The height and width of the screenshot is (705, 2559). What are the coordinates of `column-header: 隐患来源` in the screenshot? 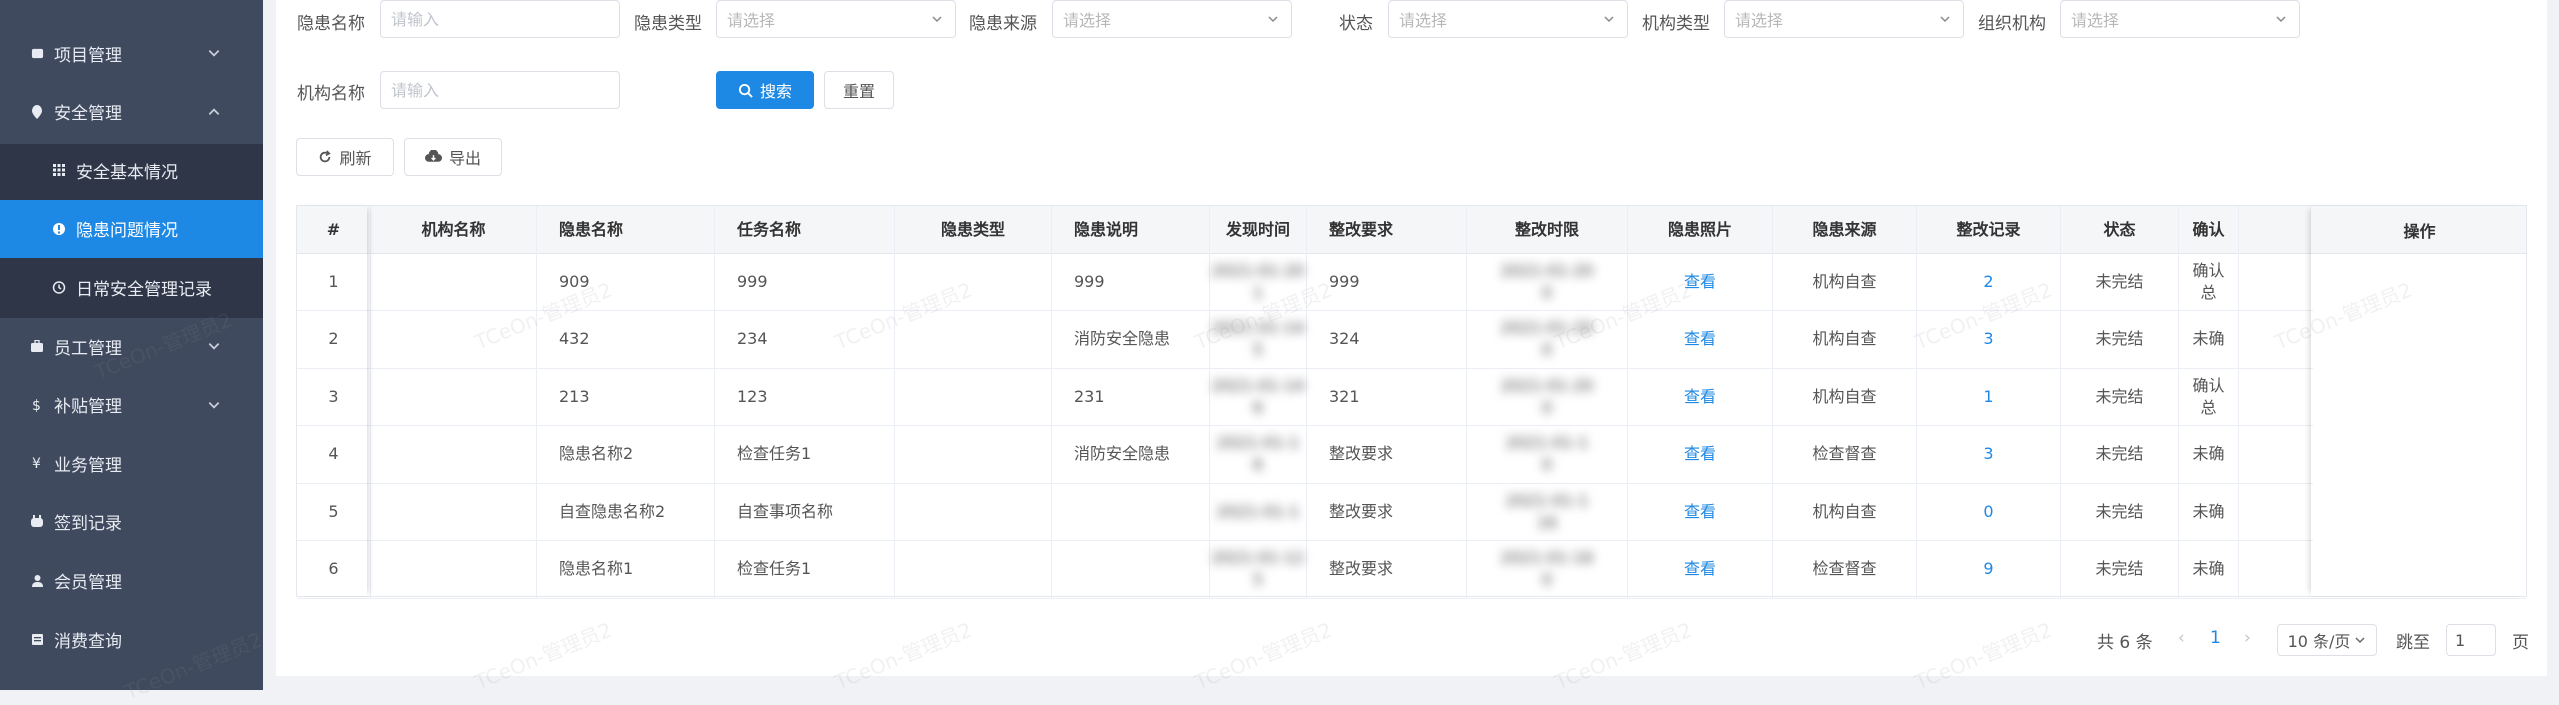 It's located at (1845, 229).